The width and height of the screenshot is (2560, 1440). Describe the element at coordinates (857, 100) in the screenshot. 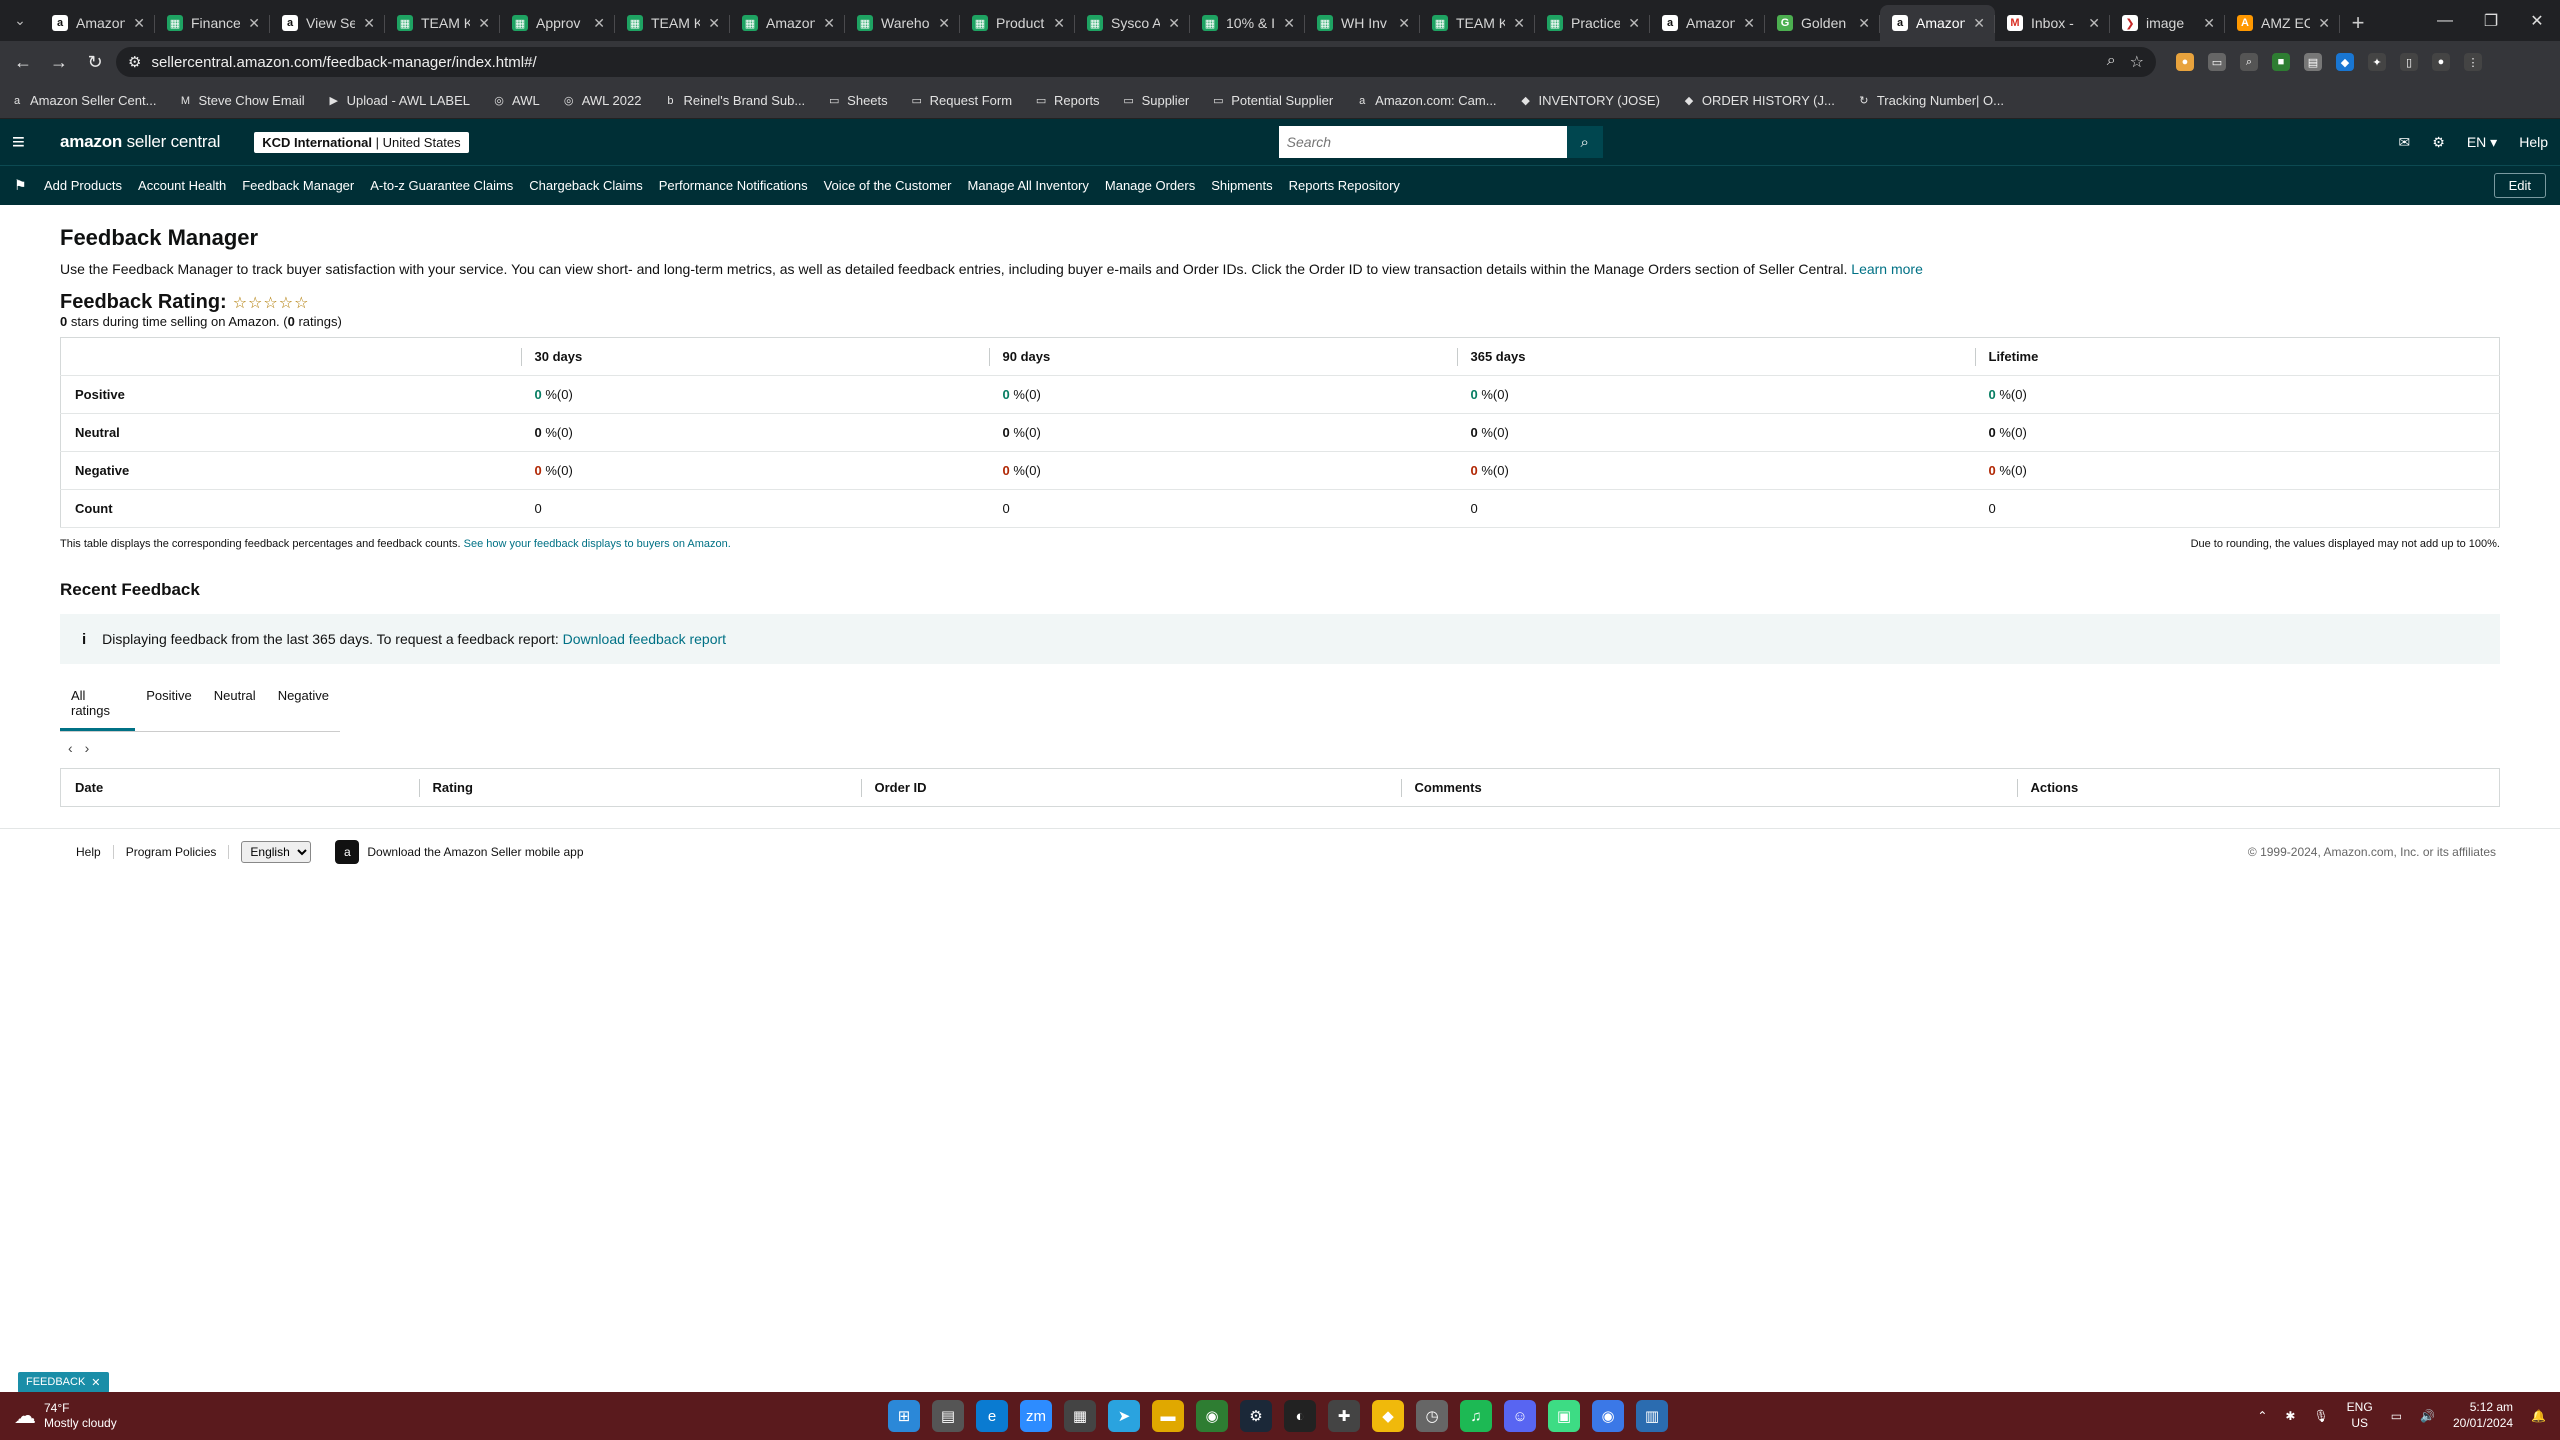

I see `bookmark-item: ▭ Sheets` at that location.